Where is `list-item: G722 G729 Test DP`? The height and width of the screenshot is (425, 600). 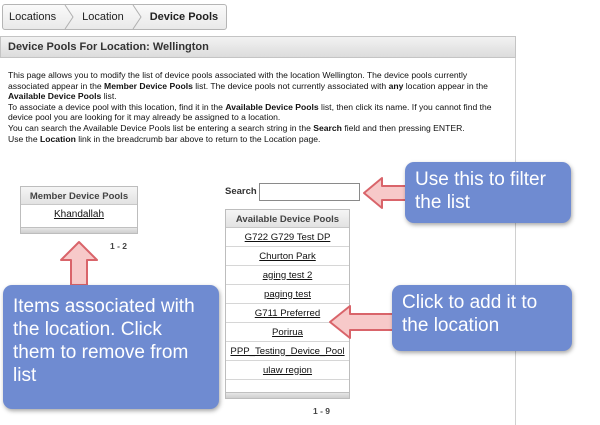
list-item: G722 G729 Test DP is located at coordinates (287, 237).